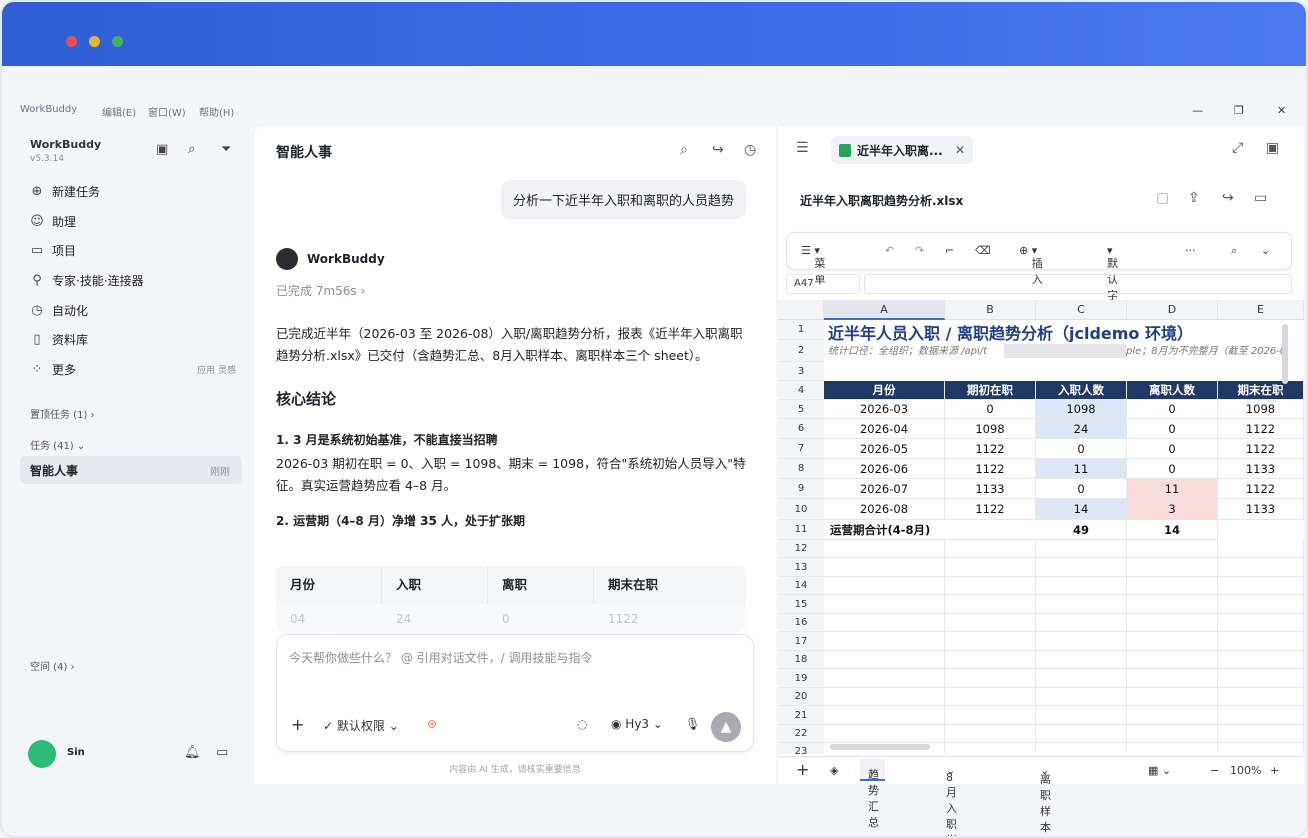  I want to click on undo-icon: ↶, so click(889, 250).